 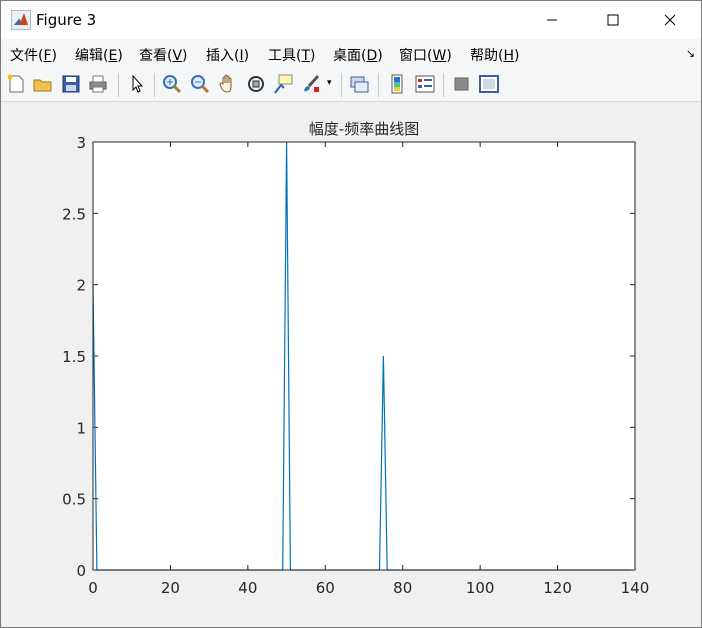 I want to click on menu-view: 查看(V), so click(x=163, y=55).